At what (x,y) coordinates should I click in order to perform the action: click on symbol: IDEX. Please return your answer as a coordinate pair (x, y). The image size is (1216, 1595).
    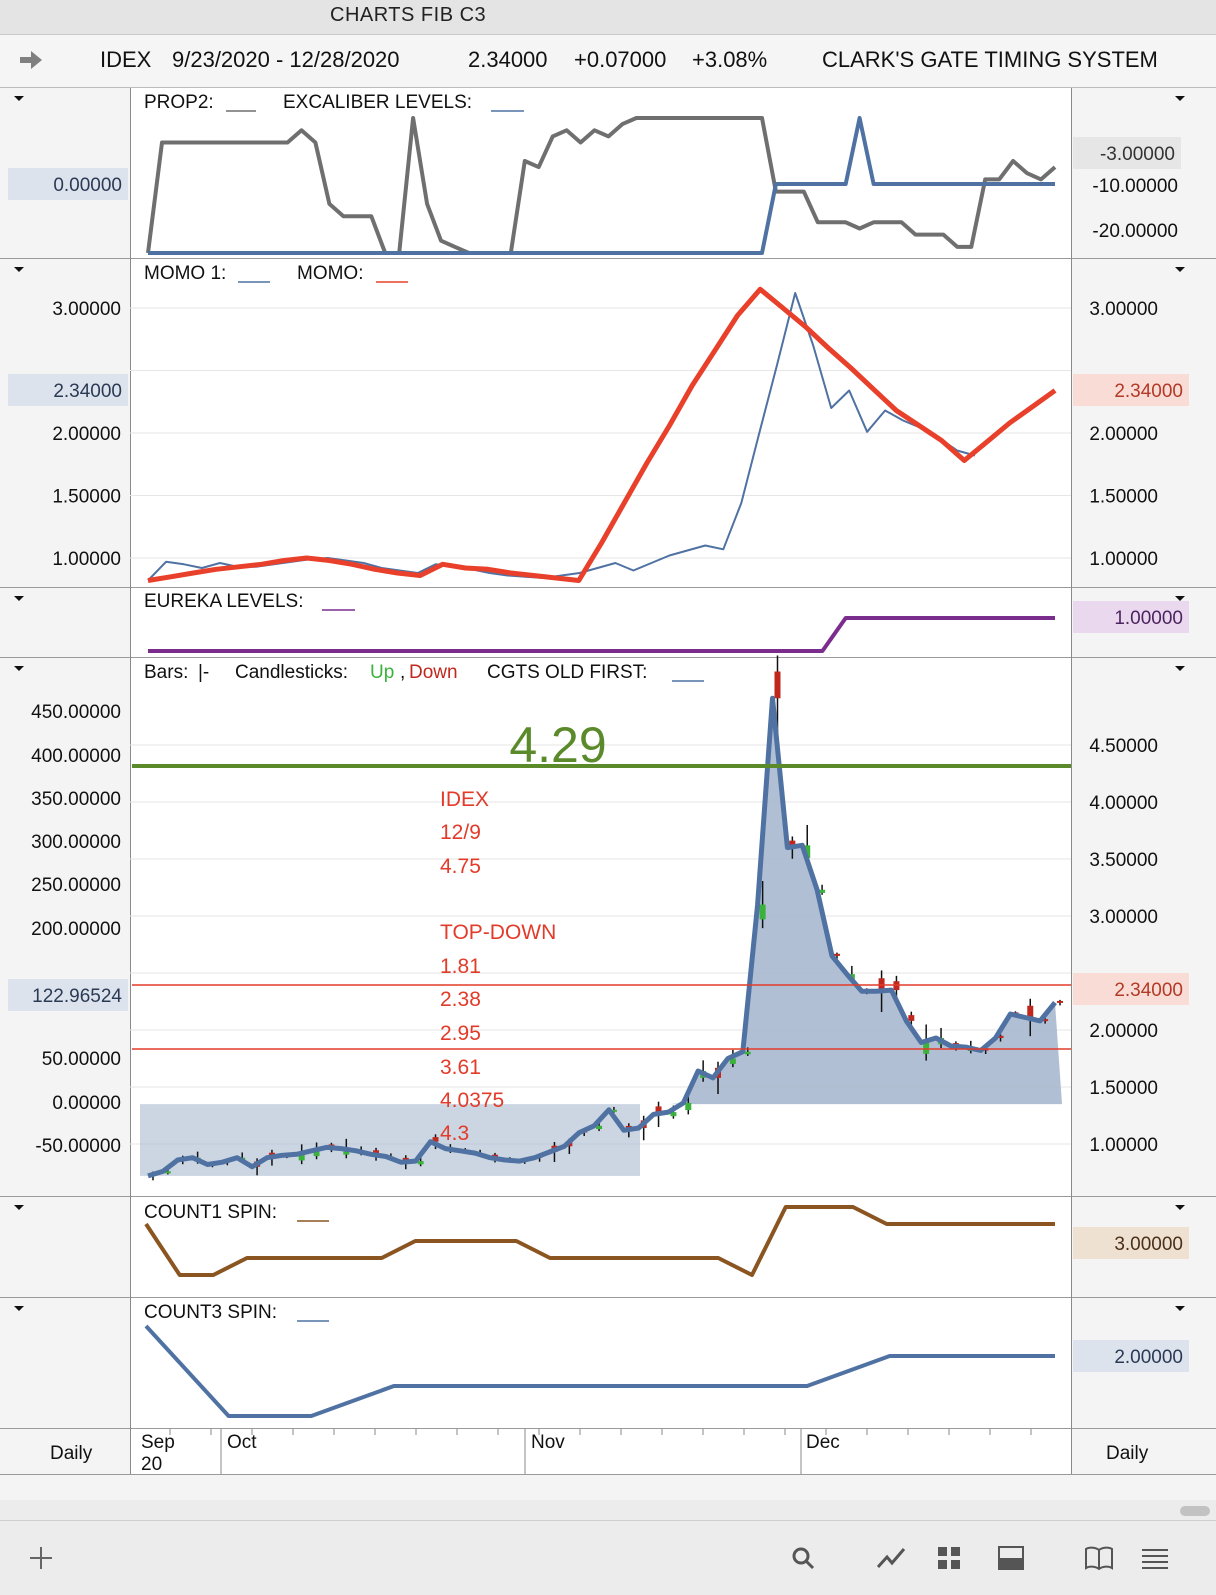
    Looking at the image, I should click on (126, 59).